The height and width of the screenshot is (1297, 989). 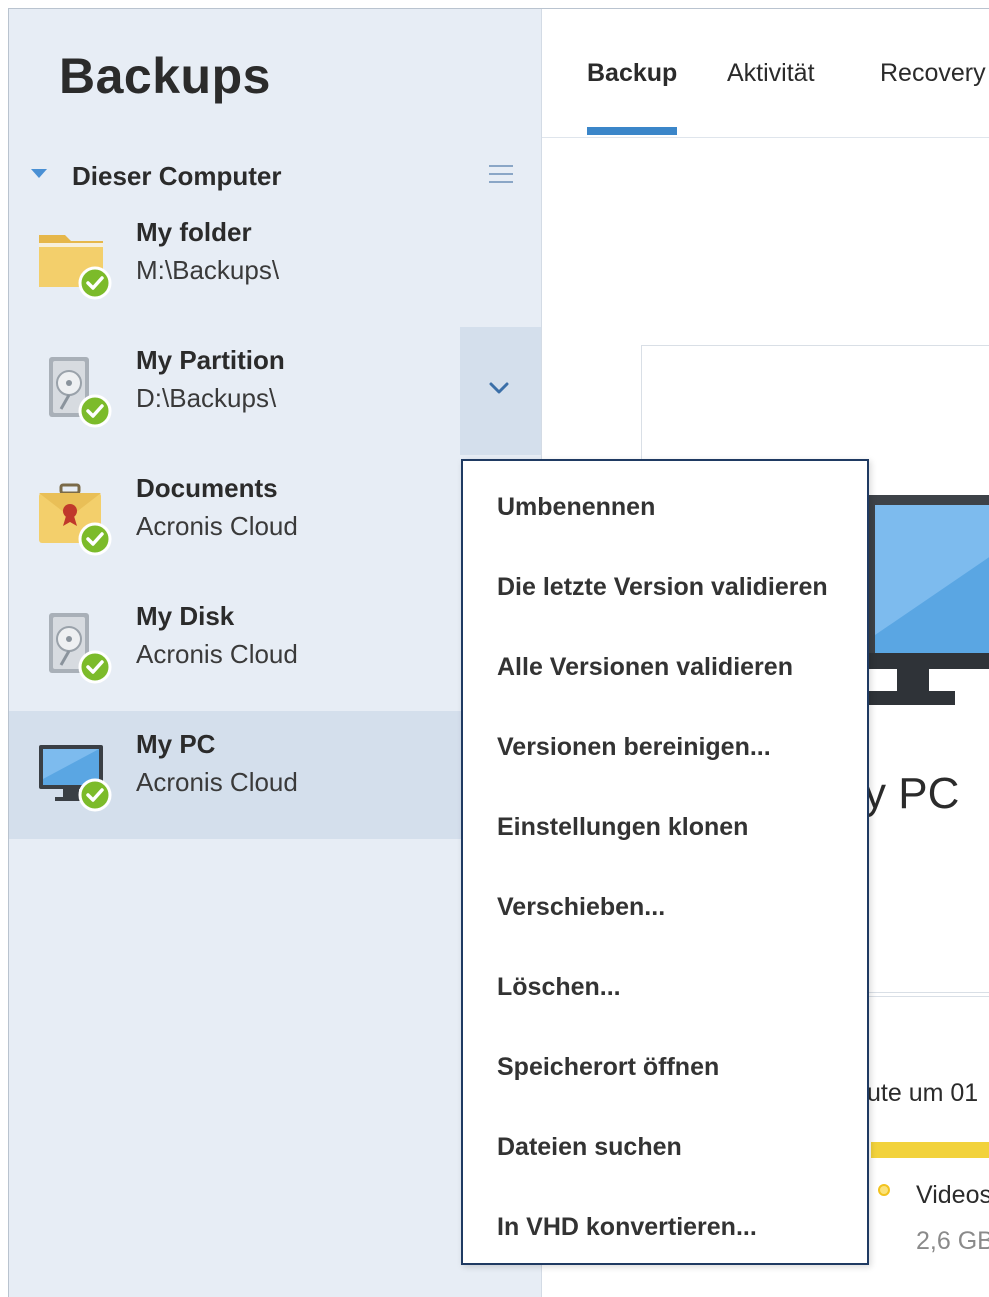 What do you see at coordinates (952, 1241) in the screenshot?
I see `legend-value: 2,6 GB` at bounding box center [952, 1241].